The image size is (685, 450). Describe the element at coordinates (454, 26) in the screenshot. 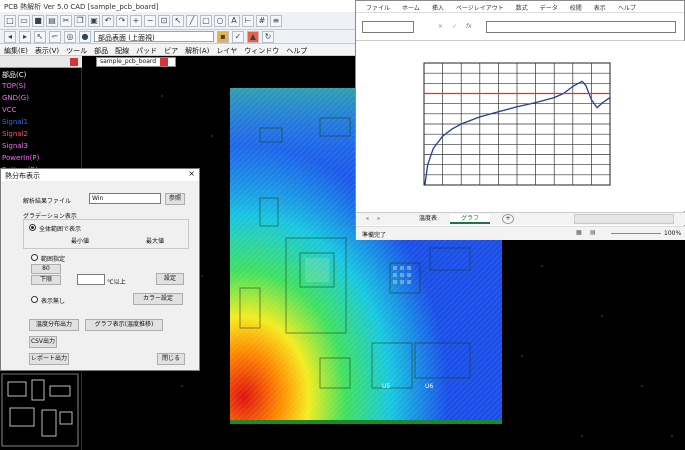

I see `confirm-icon: ✓` at that location.